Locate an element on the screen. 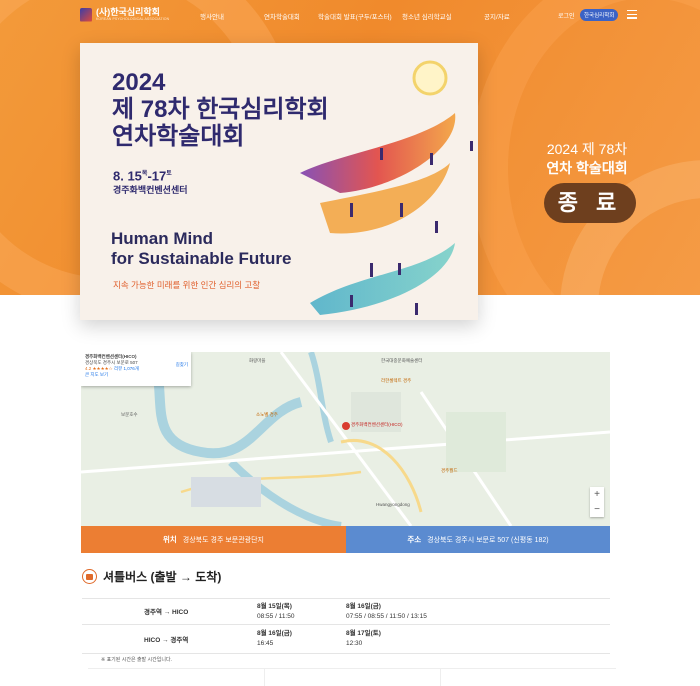 The image size is (700, 686). poster-date-end: -17 is located at coordinates (157, 176).